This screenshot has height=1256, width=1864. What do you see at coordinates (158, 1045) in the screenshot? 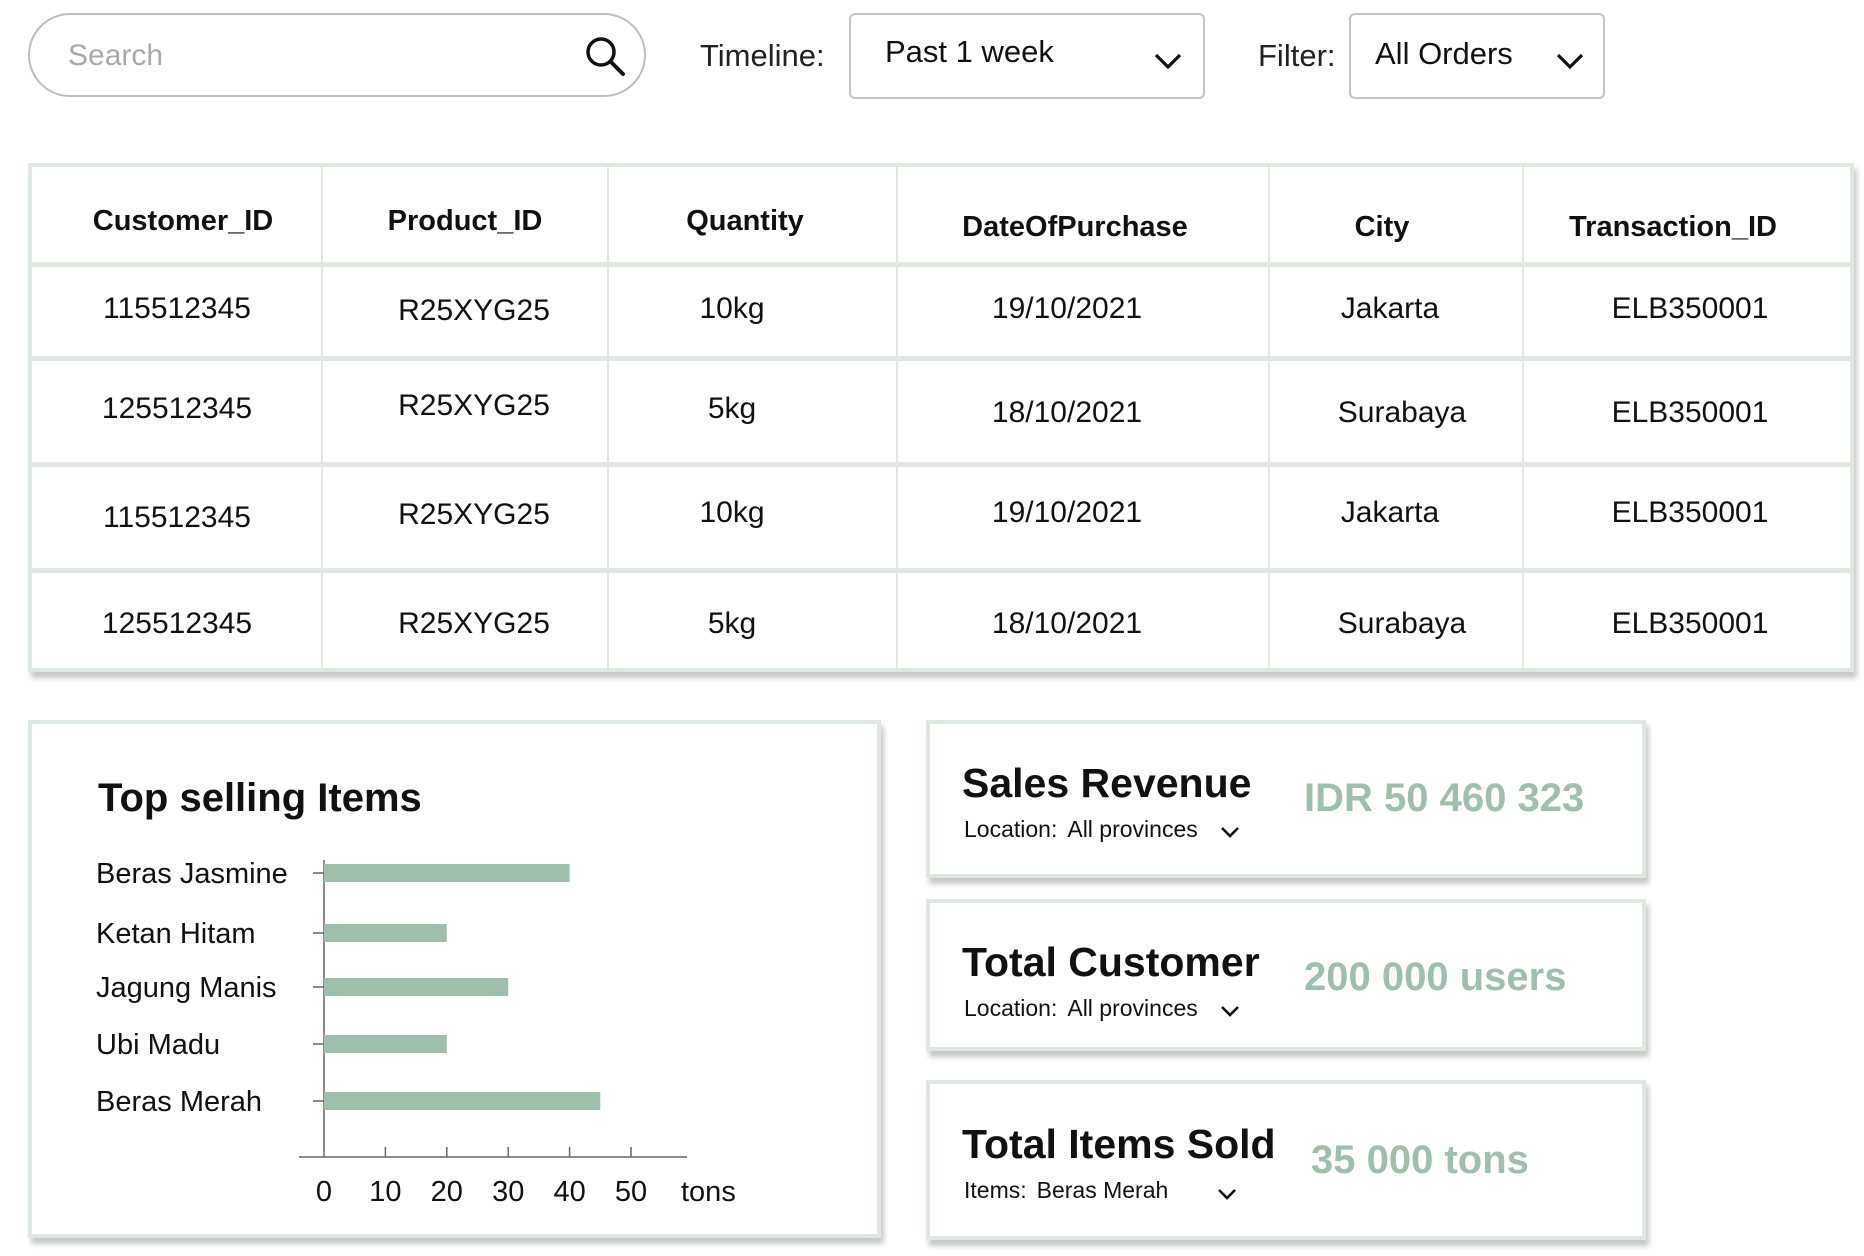
I see `category-label: Ubi Madu` at bounding box center [158, 1045].